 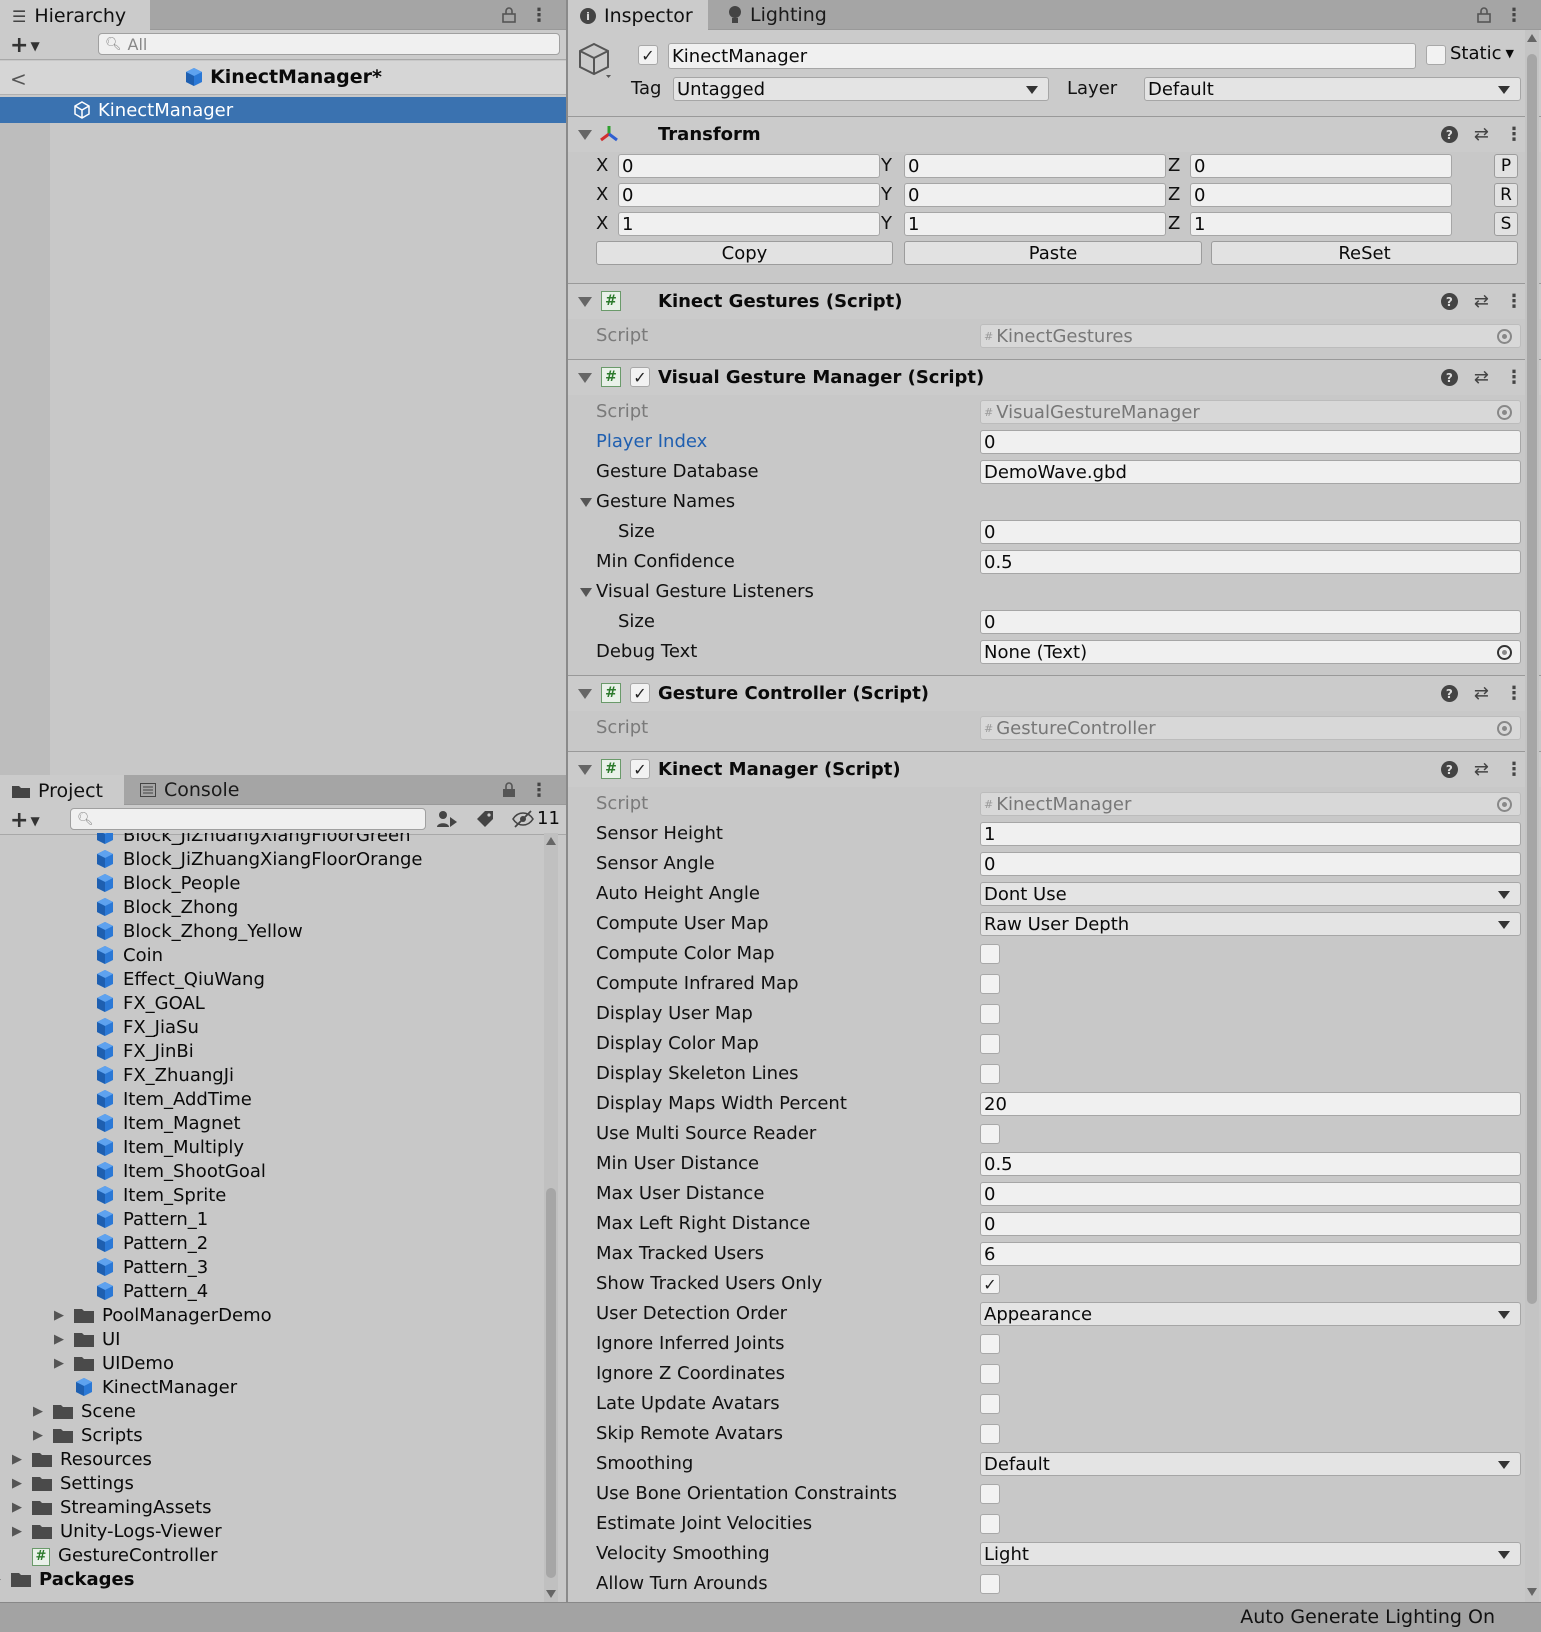 What do you see at coordinates (1035, 195) in the screenshot?
I see `rotation-y-field: 0` at bounding box center [1035, 195].